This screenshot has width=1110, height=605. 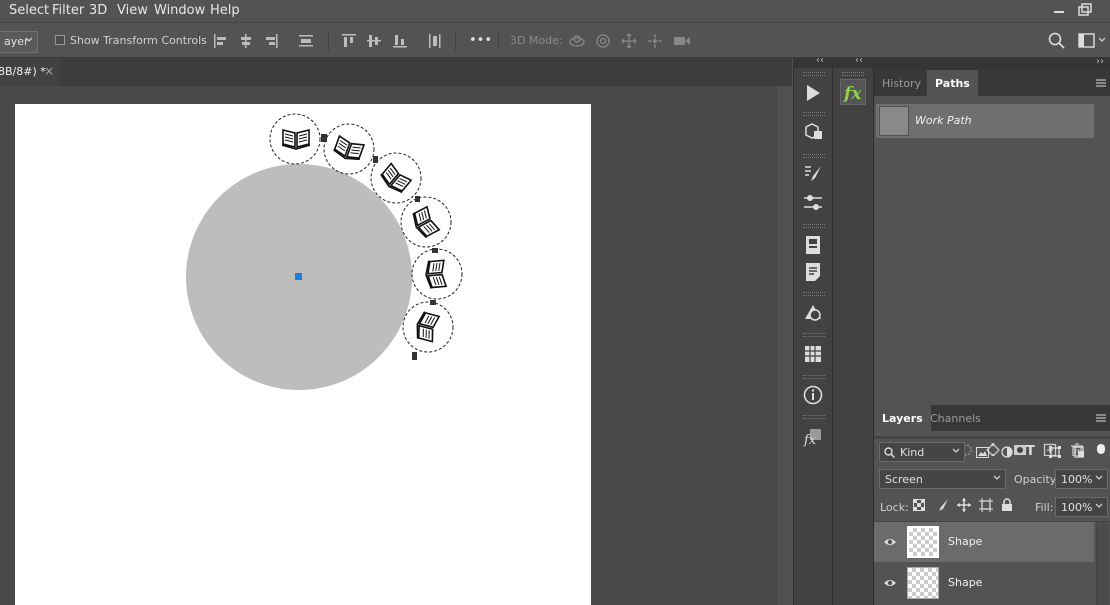 I want to click on fill-field: 100%, so click(x=1081, y=507).